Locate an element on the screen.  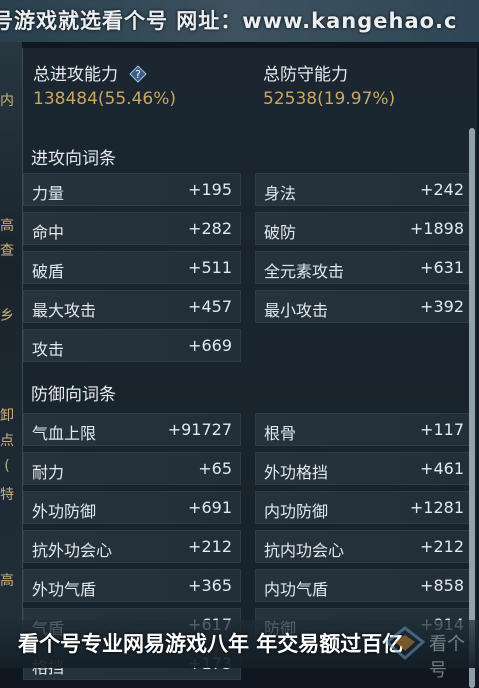
logo-text: 看个号 is located at coordinates (447, 657).